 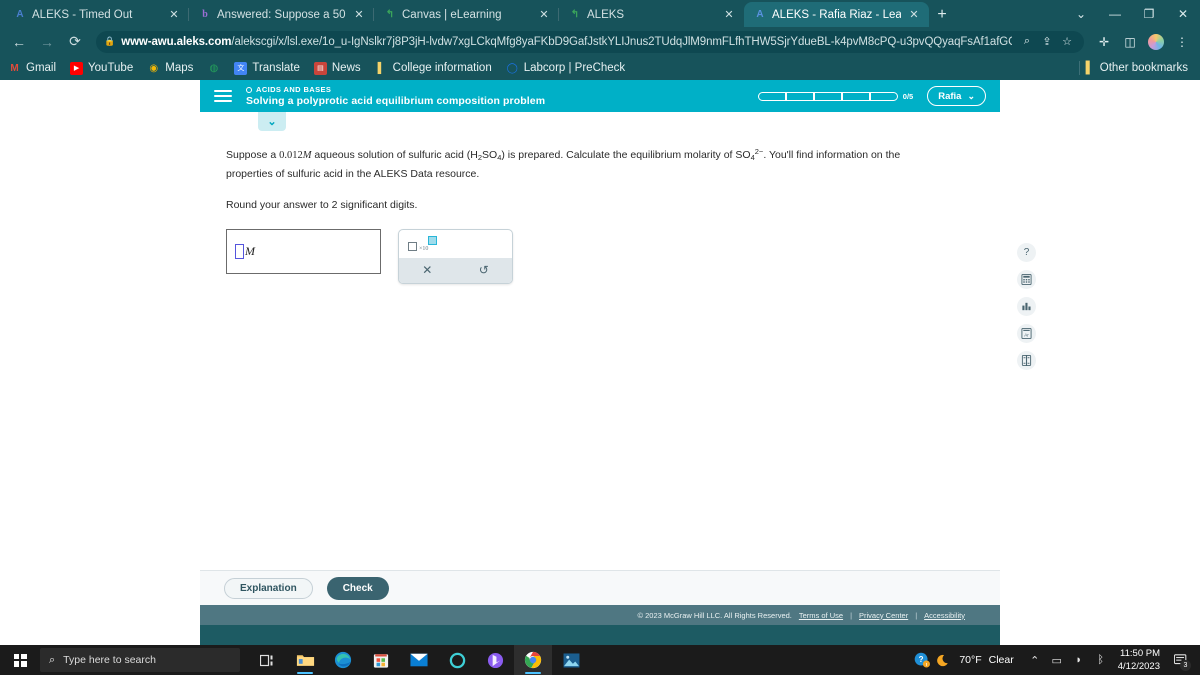 I want to click on extensions-icon: ✛, so click(x=1104, y=42).